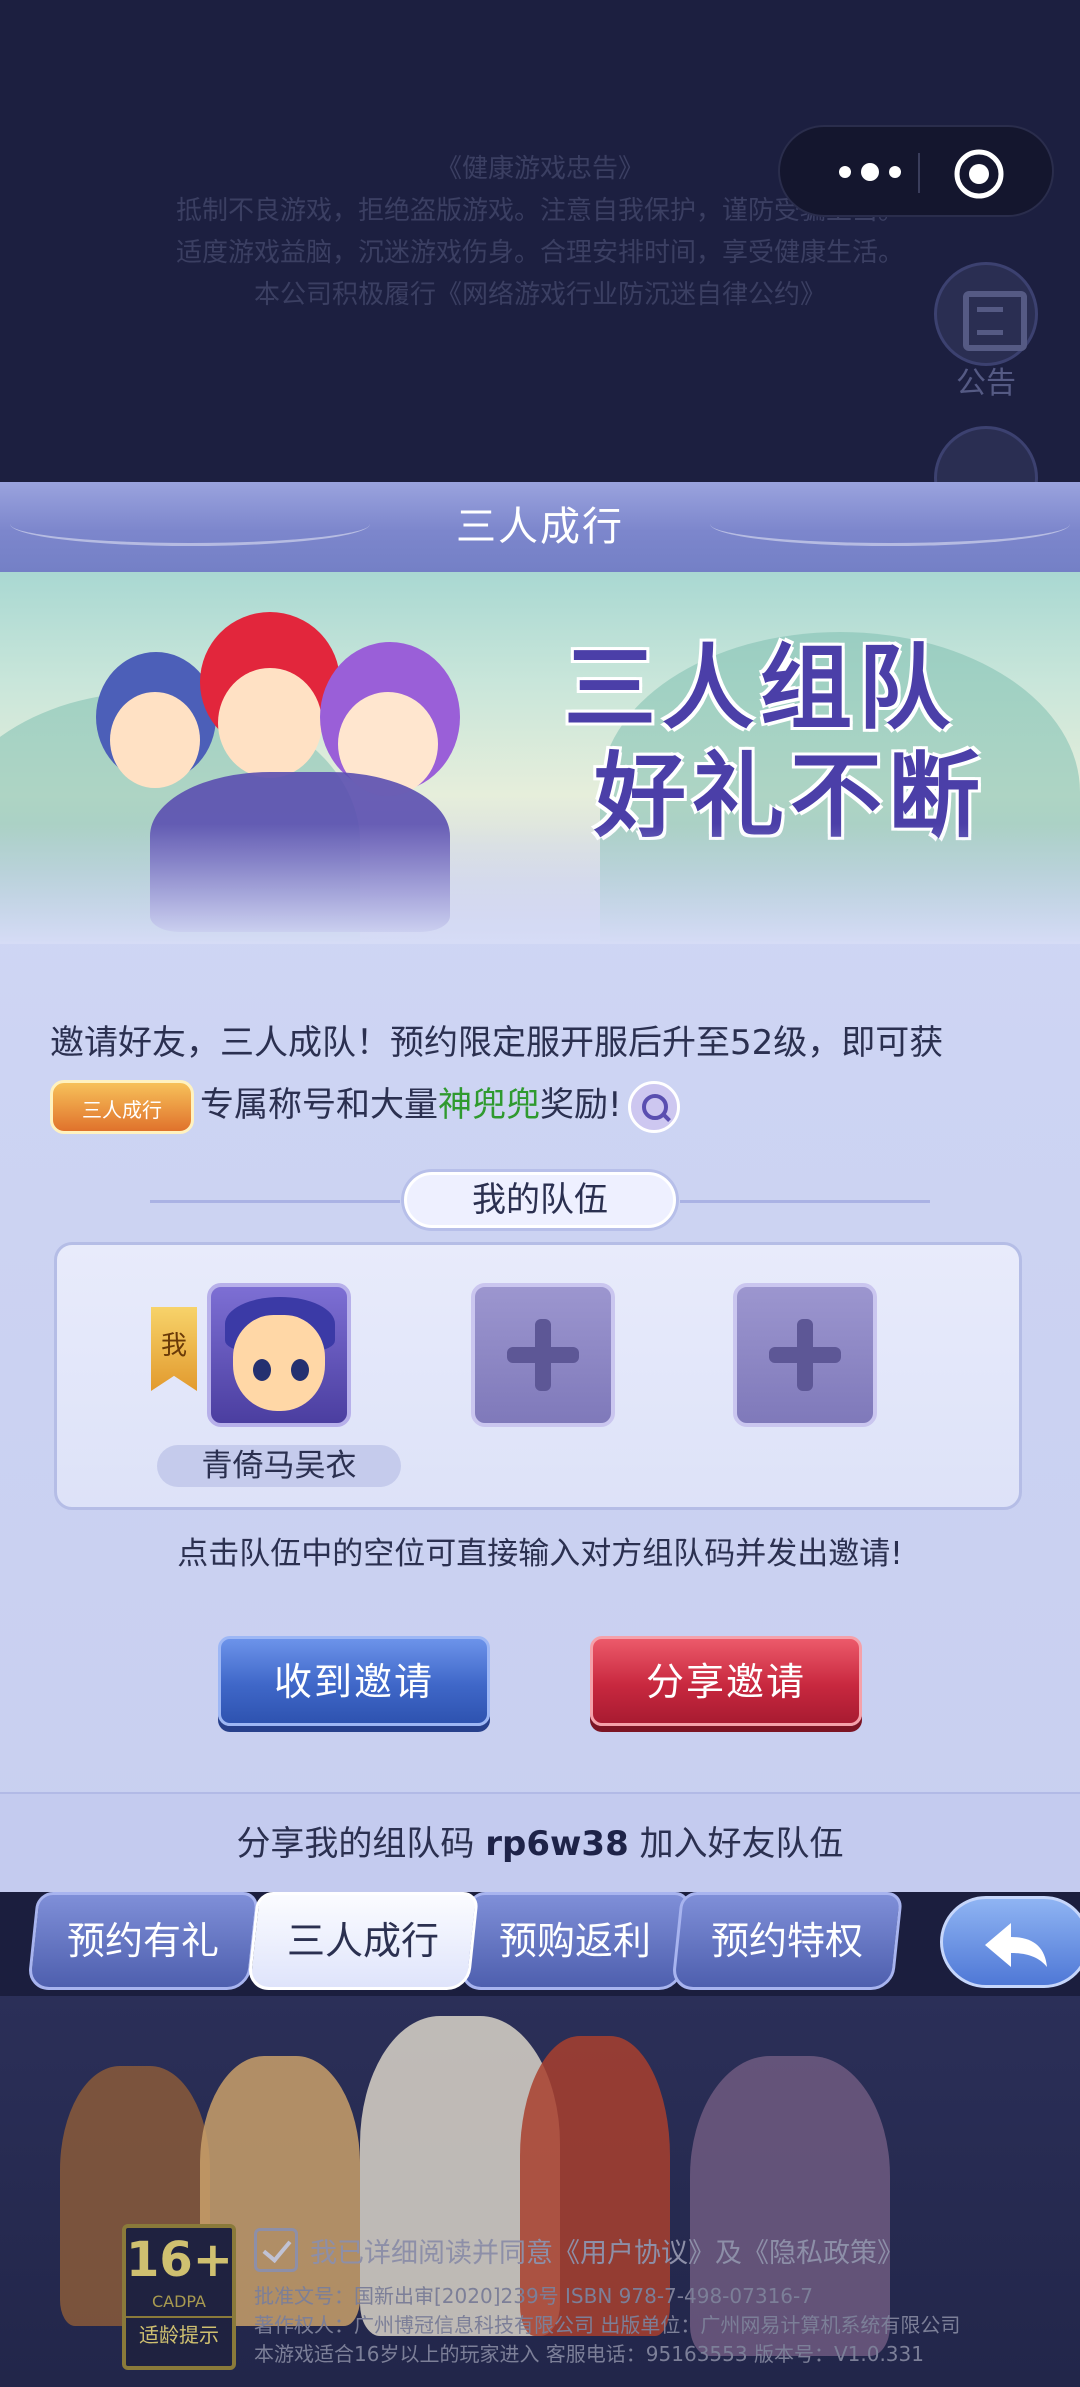  What do you see at coordinates (823, 2253) in the screenshot?
I see `privacy-policy-link: 《隐私政策》` at bounding box center [823, 2253].